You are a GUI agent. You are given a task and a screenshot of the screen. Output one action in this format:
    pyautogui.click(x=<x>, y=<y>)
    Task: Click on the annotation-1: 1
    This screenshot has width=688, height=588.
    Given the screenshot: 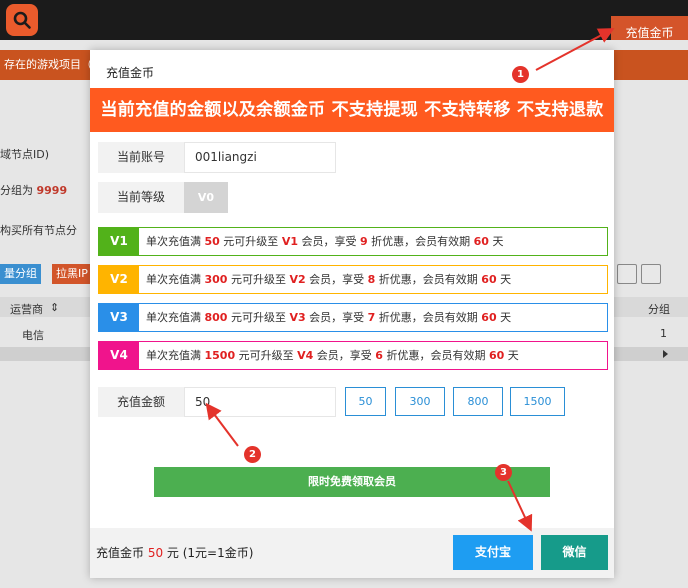 What is the action you would take?
    pyautogui.click(x=520, y=74)
    